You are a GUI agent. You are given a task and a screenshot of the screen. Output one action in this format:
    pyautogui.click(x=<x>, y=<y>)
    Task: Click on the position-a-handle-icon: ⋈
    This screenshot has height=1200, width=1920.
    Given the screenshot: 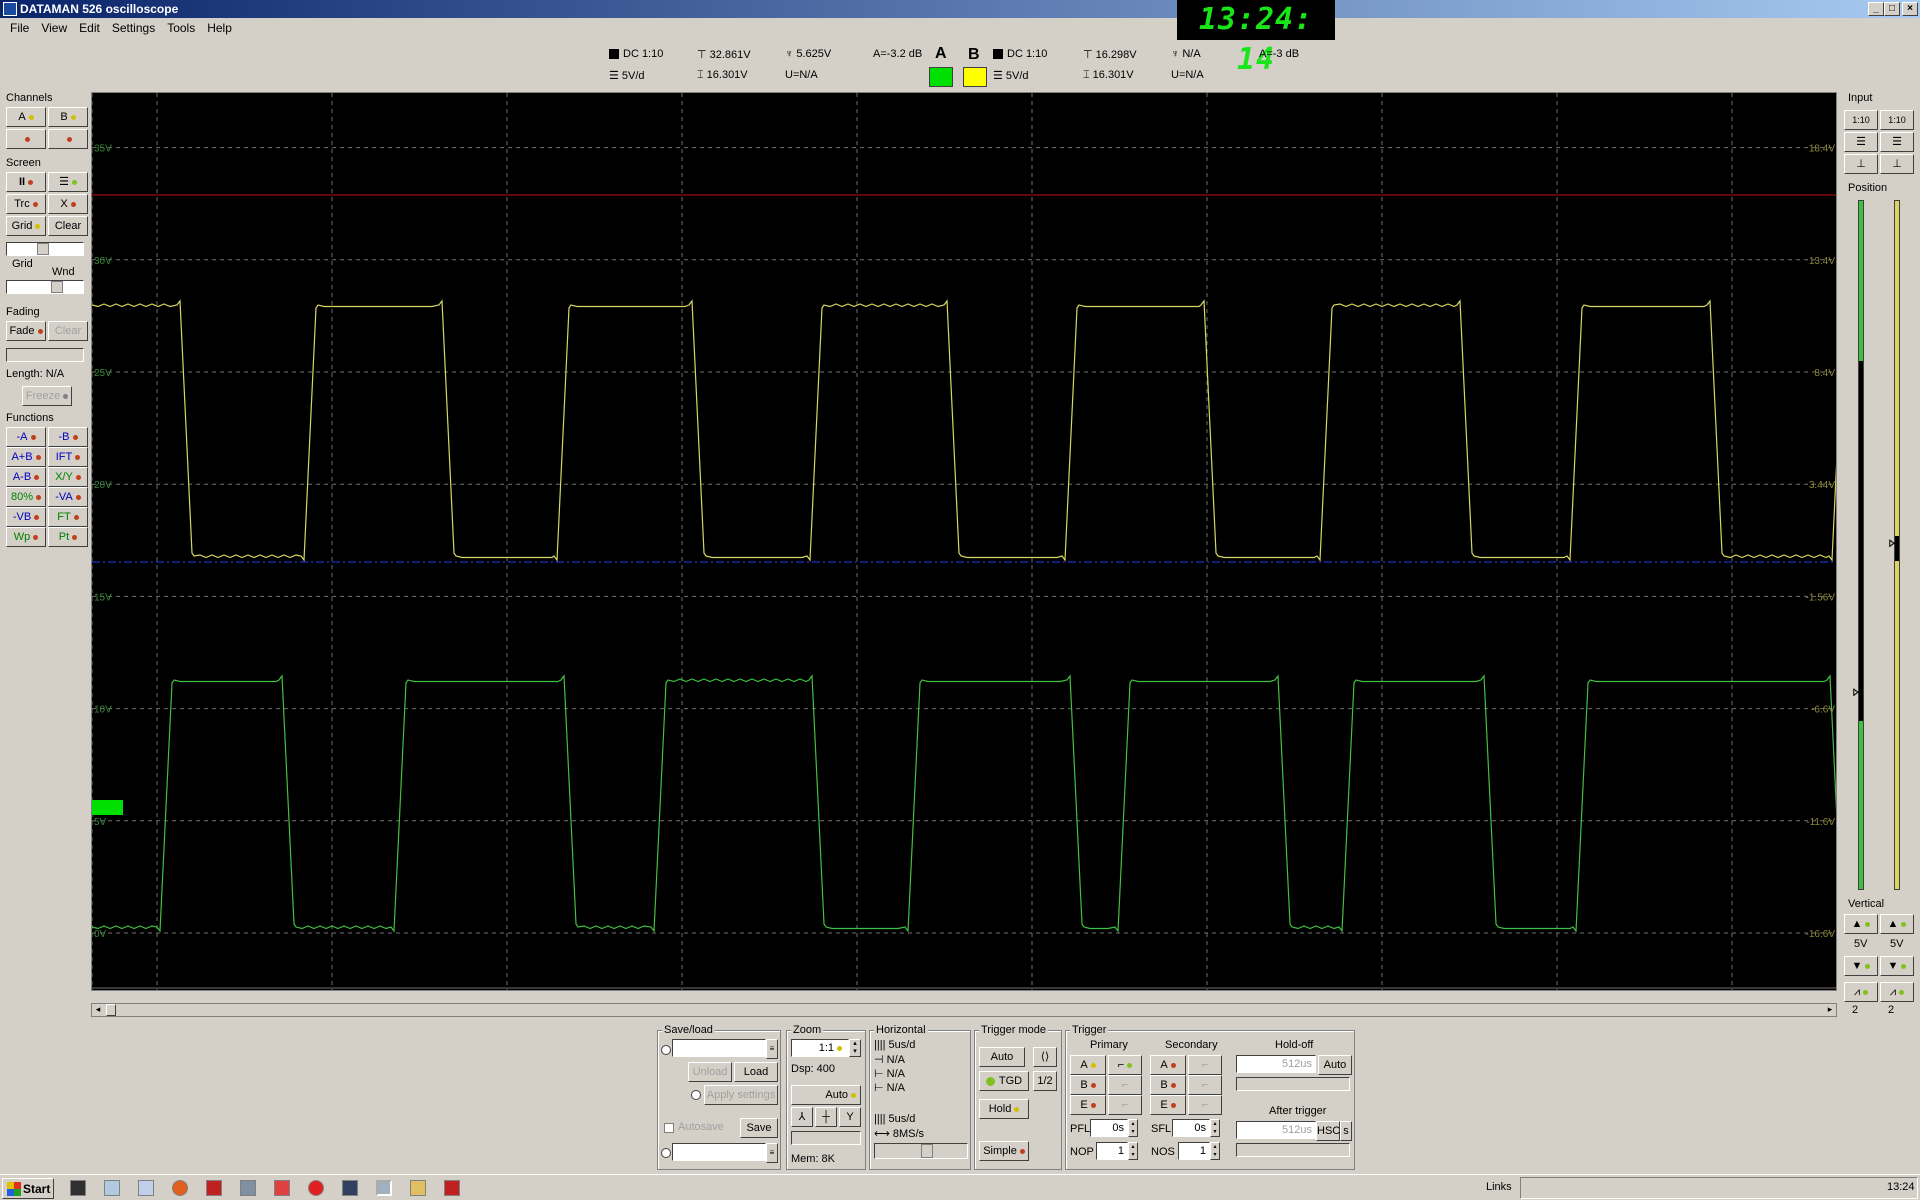 What is the action you would take?
    pyautogui.click(x=1858, y=692)
    